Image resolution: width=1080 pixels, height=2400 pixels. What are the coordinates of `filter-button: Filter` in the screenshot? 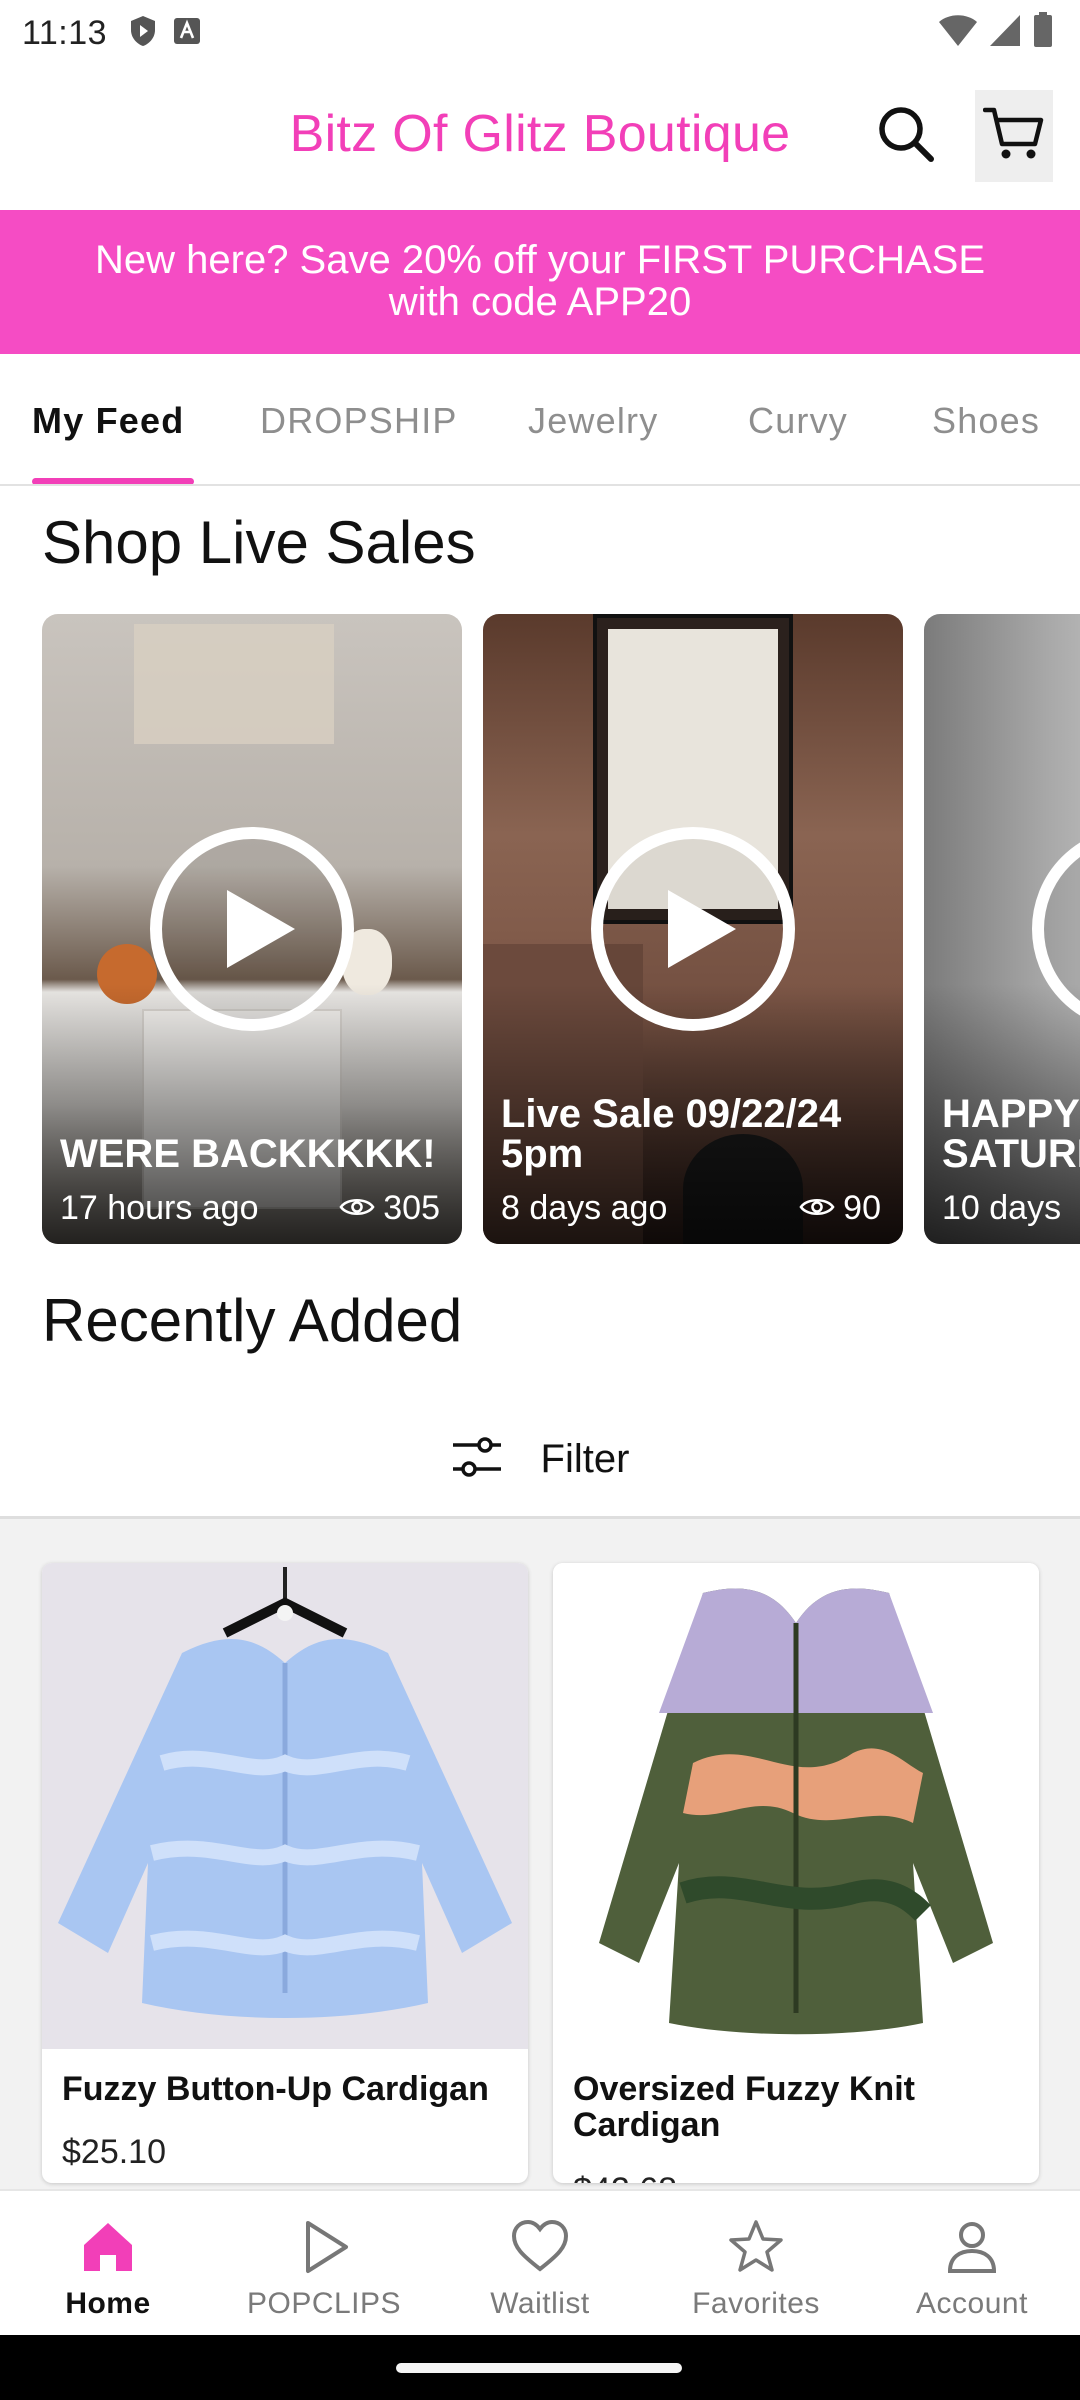 It's located at (540, 1459).